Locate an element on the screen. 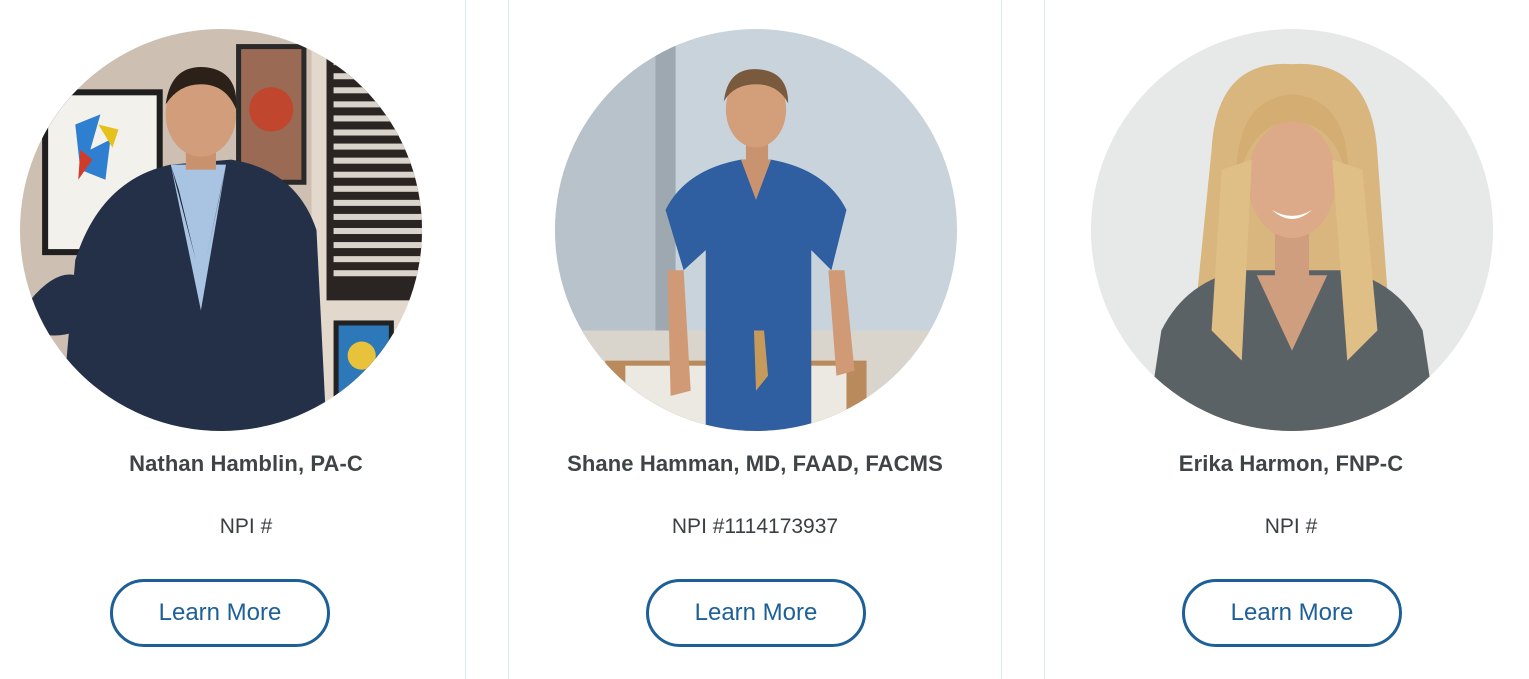 The width and height of the screenshot is (1529, 679). provider-name: Shane Hamman, MD, FAAD, FACMS is located at coordinates (755, 463).